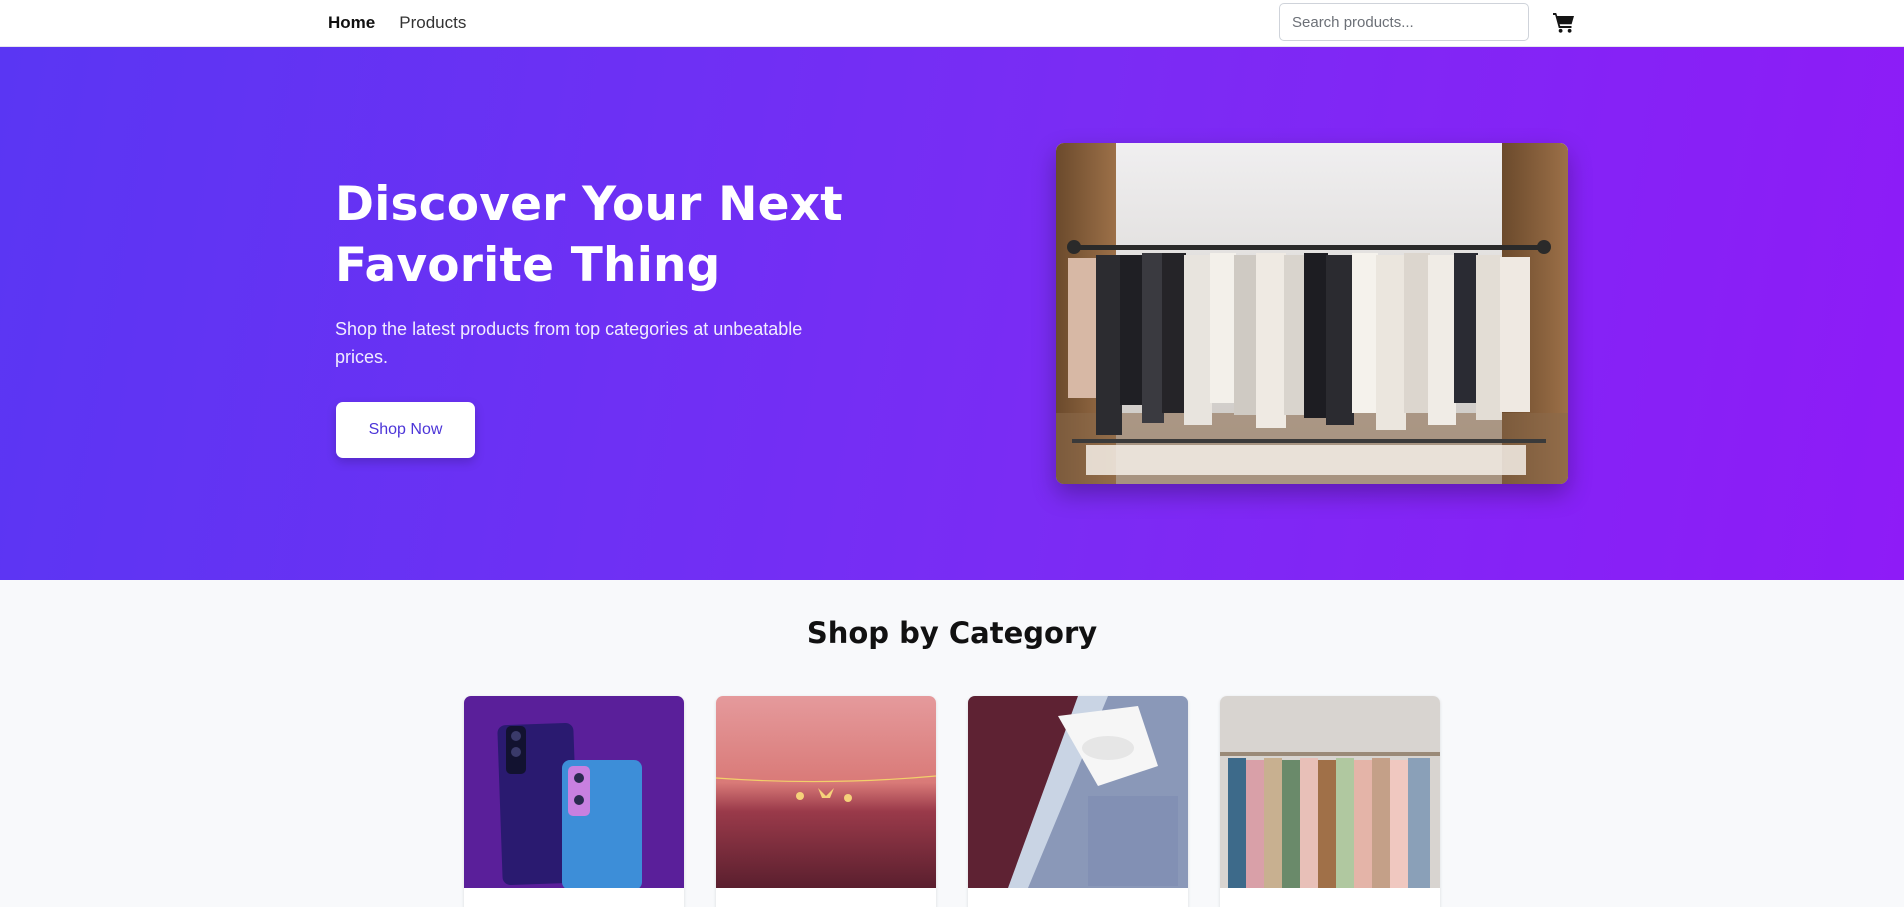  I want to click on search-input, so click(1404, 22).